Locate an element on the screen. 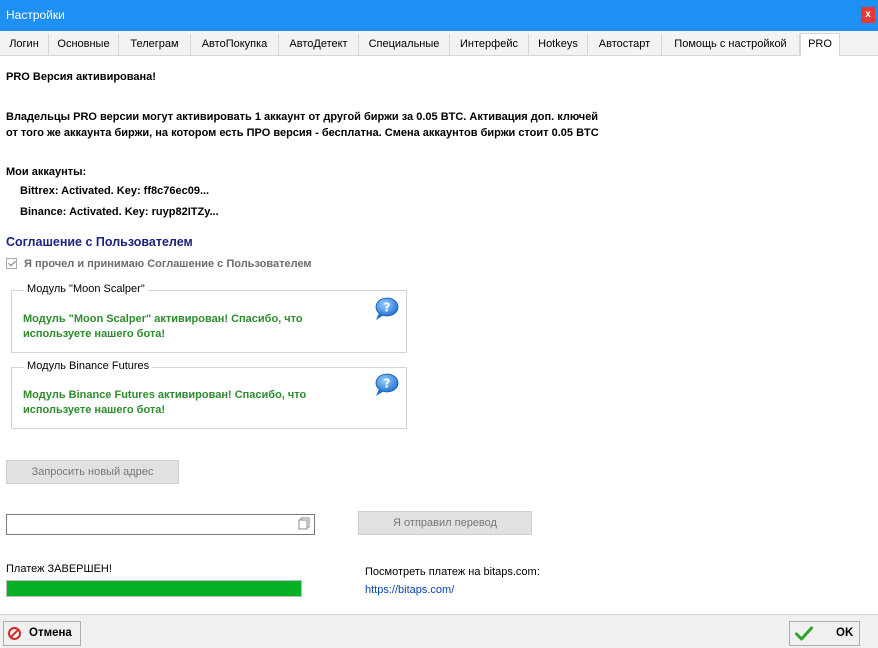 The height and width of the screenshot is (648, 878). tab-autostart: Автостарт is located at coordinates (625, 45).